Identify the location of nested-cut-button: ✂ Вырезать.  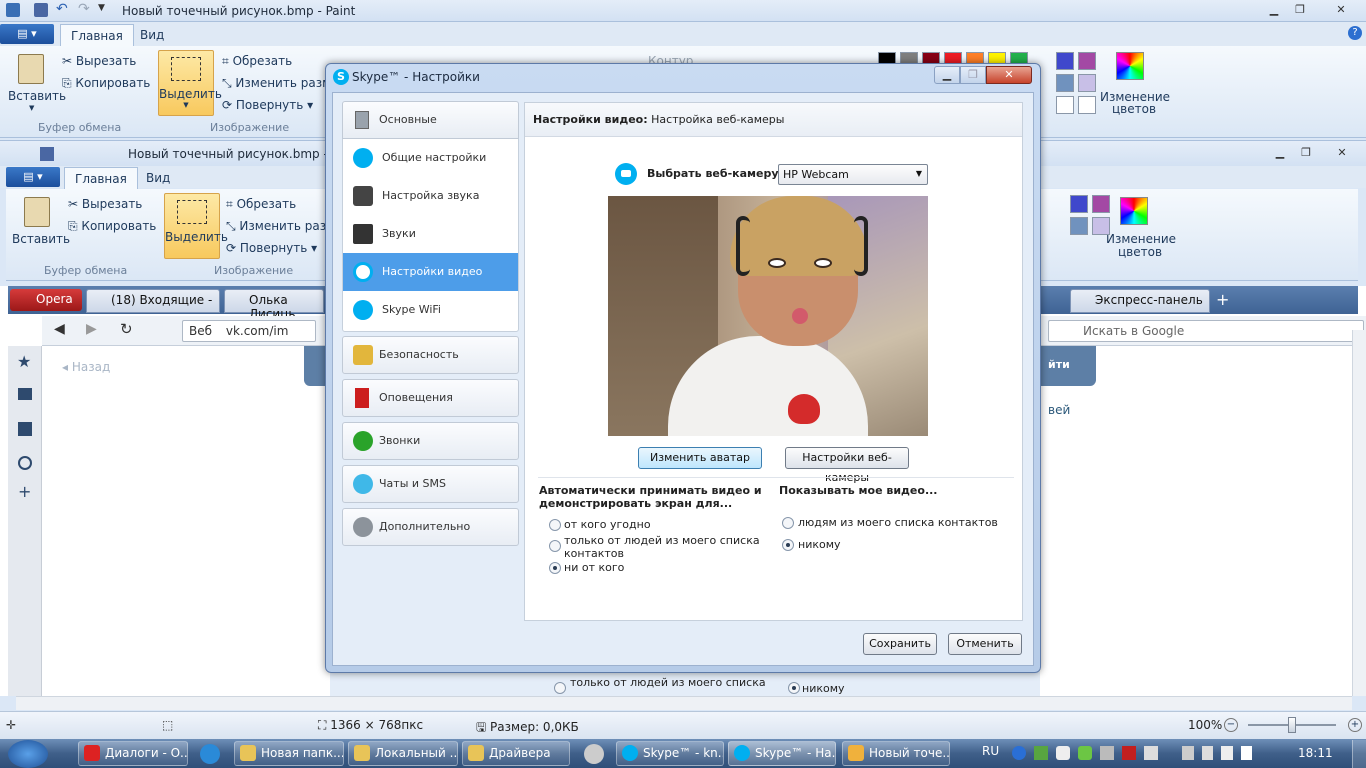
(105, 204).